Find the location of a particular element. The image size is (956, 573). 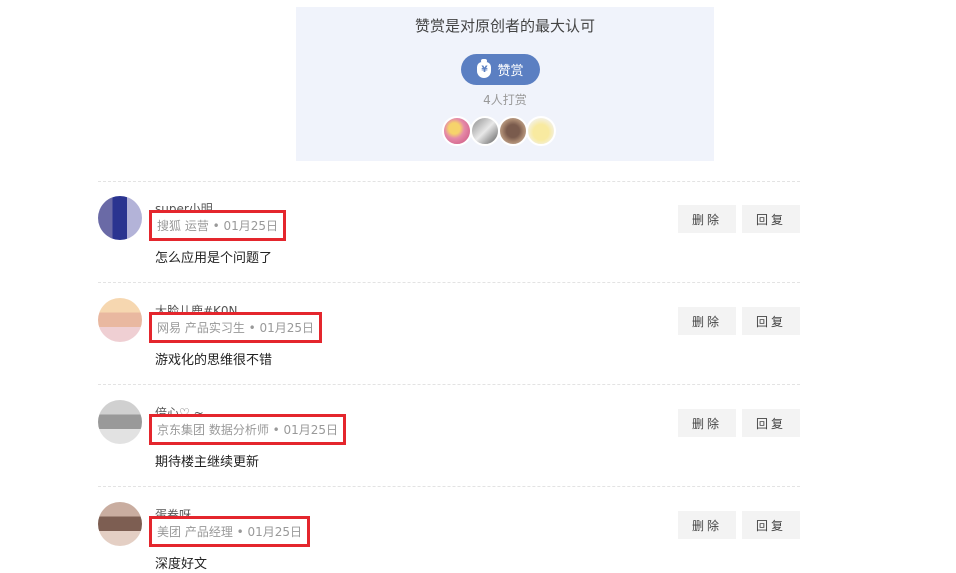

comment-item: super小明 搜狐 运营 • 01月25日 怎么应用是个问题了 删除 回复 is located at coordinates (449, 224).